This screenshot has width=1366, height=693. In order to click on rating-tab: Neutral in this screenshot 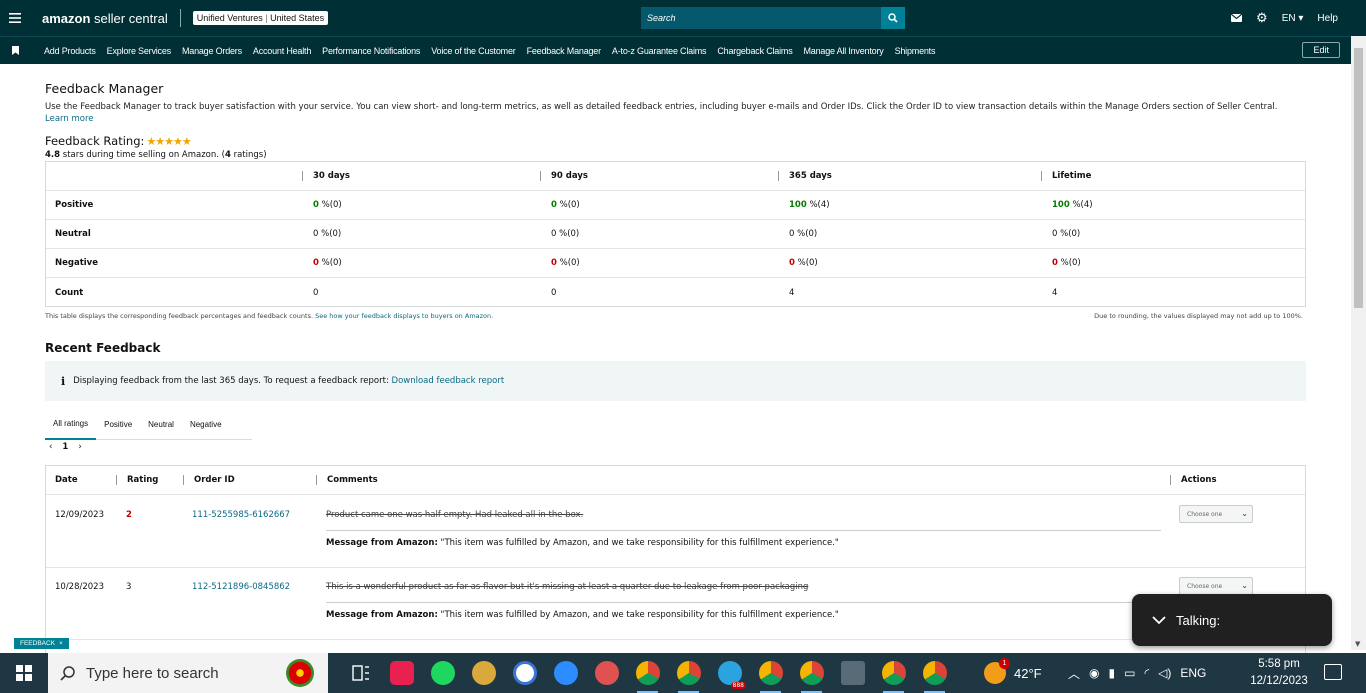, I will do `click(161, 425)`.